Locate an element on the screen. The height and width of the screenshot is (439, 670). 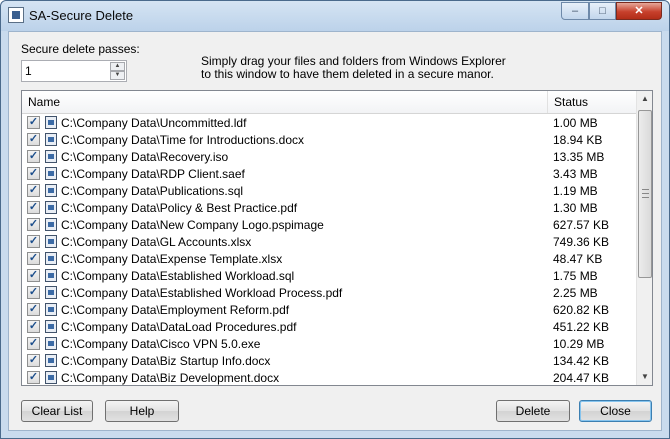
spin-down-icon: ▼ is located at coordinates (117, 75).